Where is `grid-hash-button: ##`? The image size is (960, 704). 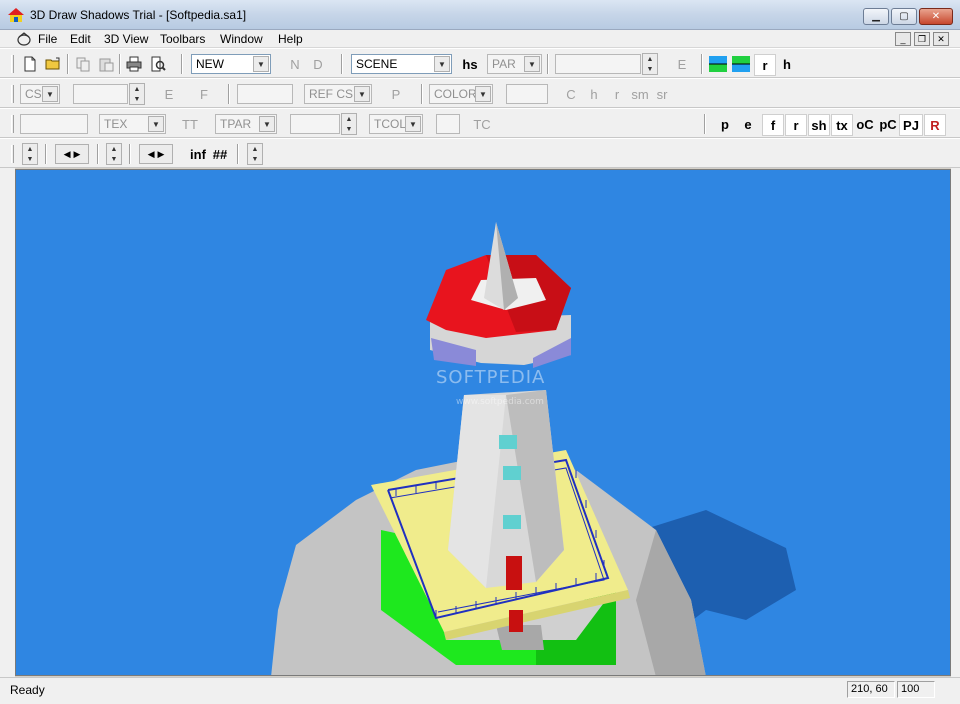 grid-hash-button: ## is located at coordinates (220, 154).